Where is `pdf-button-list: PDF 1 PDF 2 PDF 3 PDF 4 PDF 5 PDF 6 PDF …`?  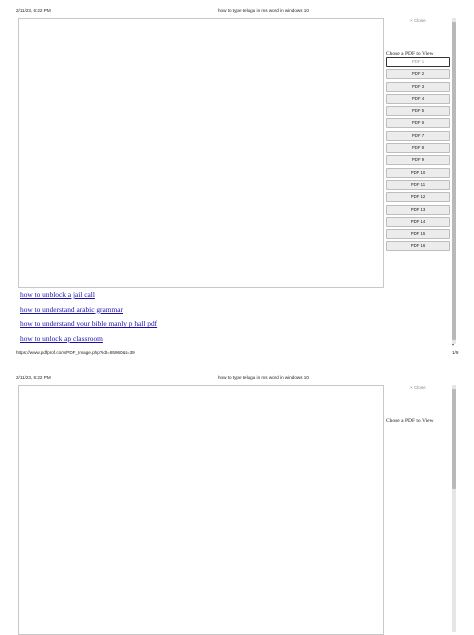
pdf-button-list: PDF 1 PDF 2 PDF 3 PDF 4 PDF 5 PDF 6 PDF … is located at coordinates (418, 155).